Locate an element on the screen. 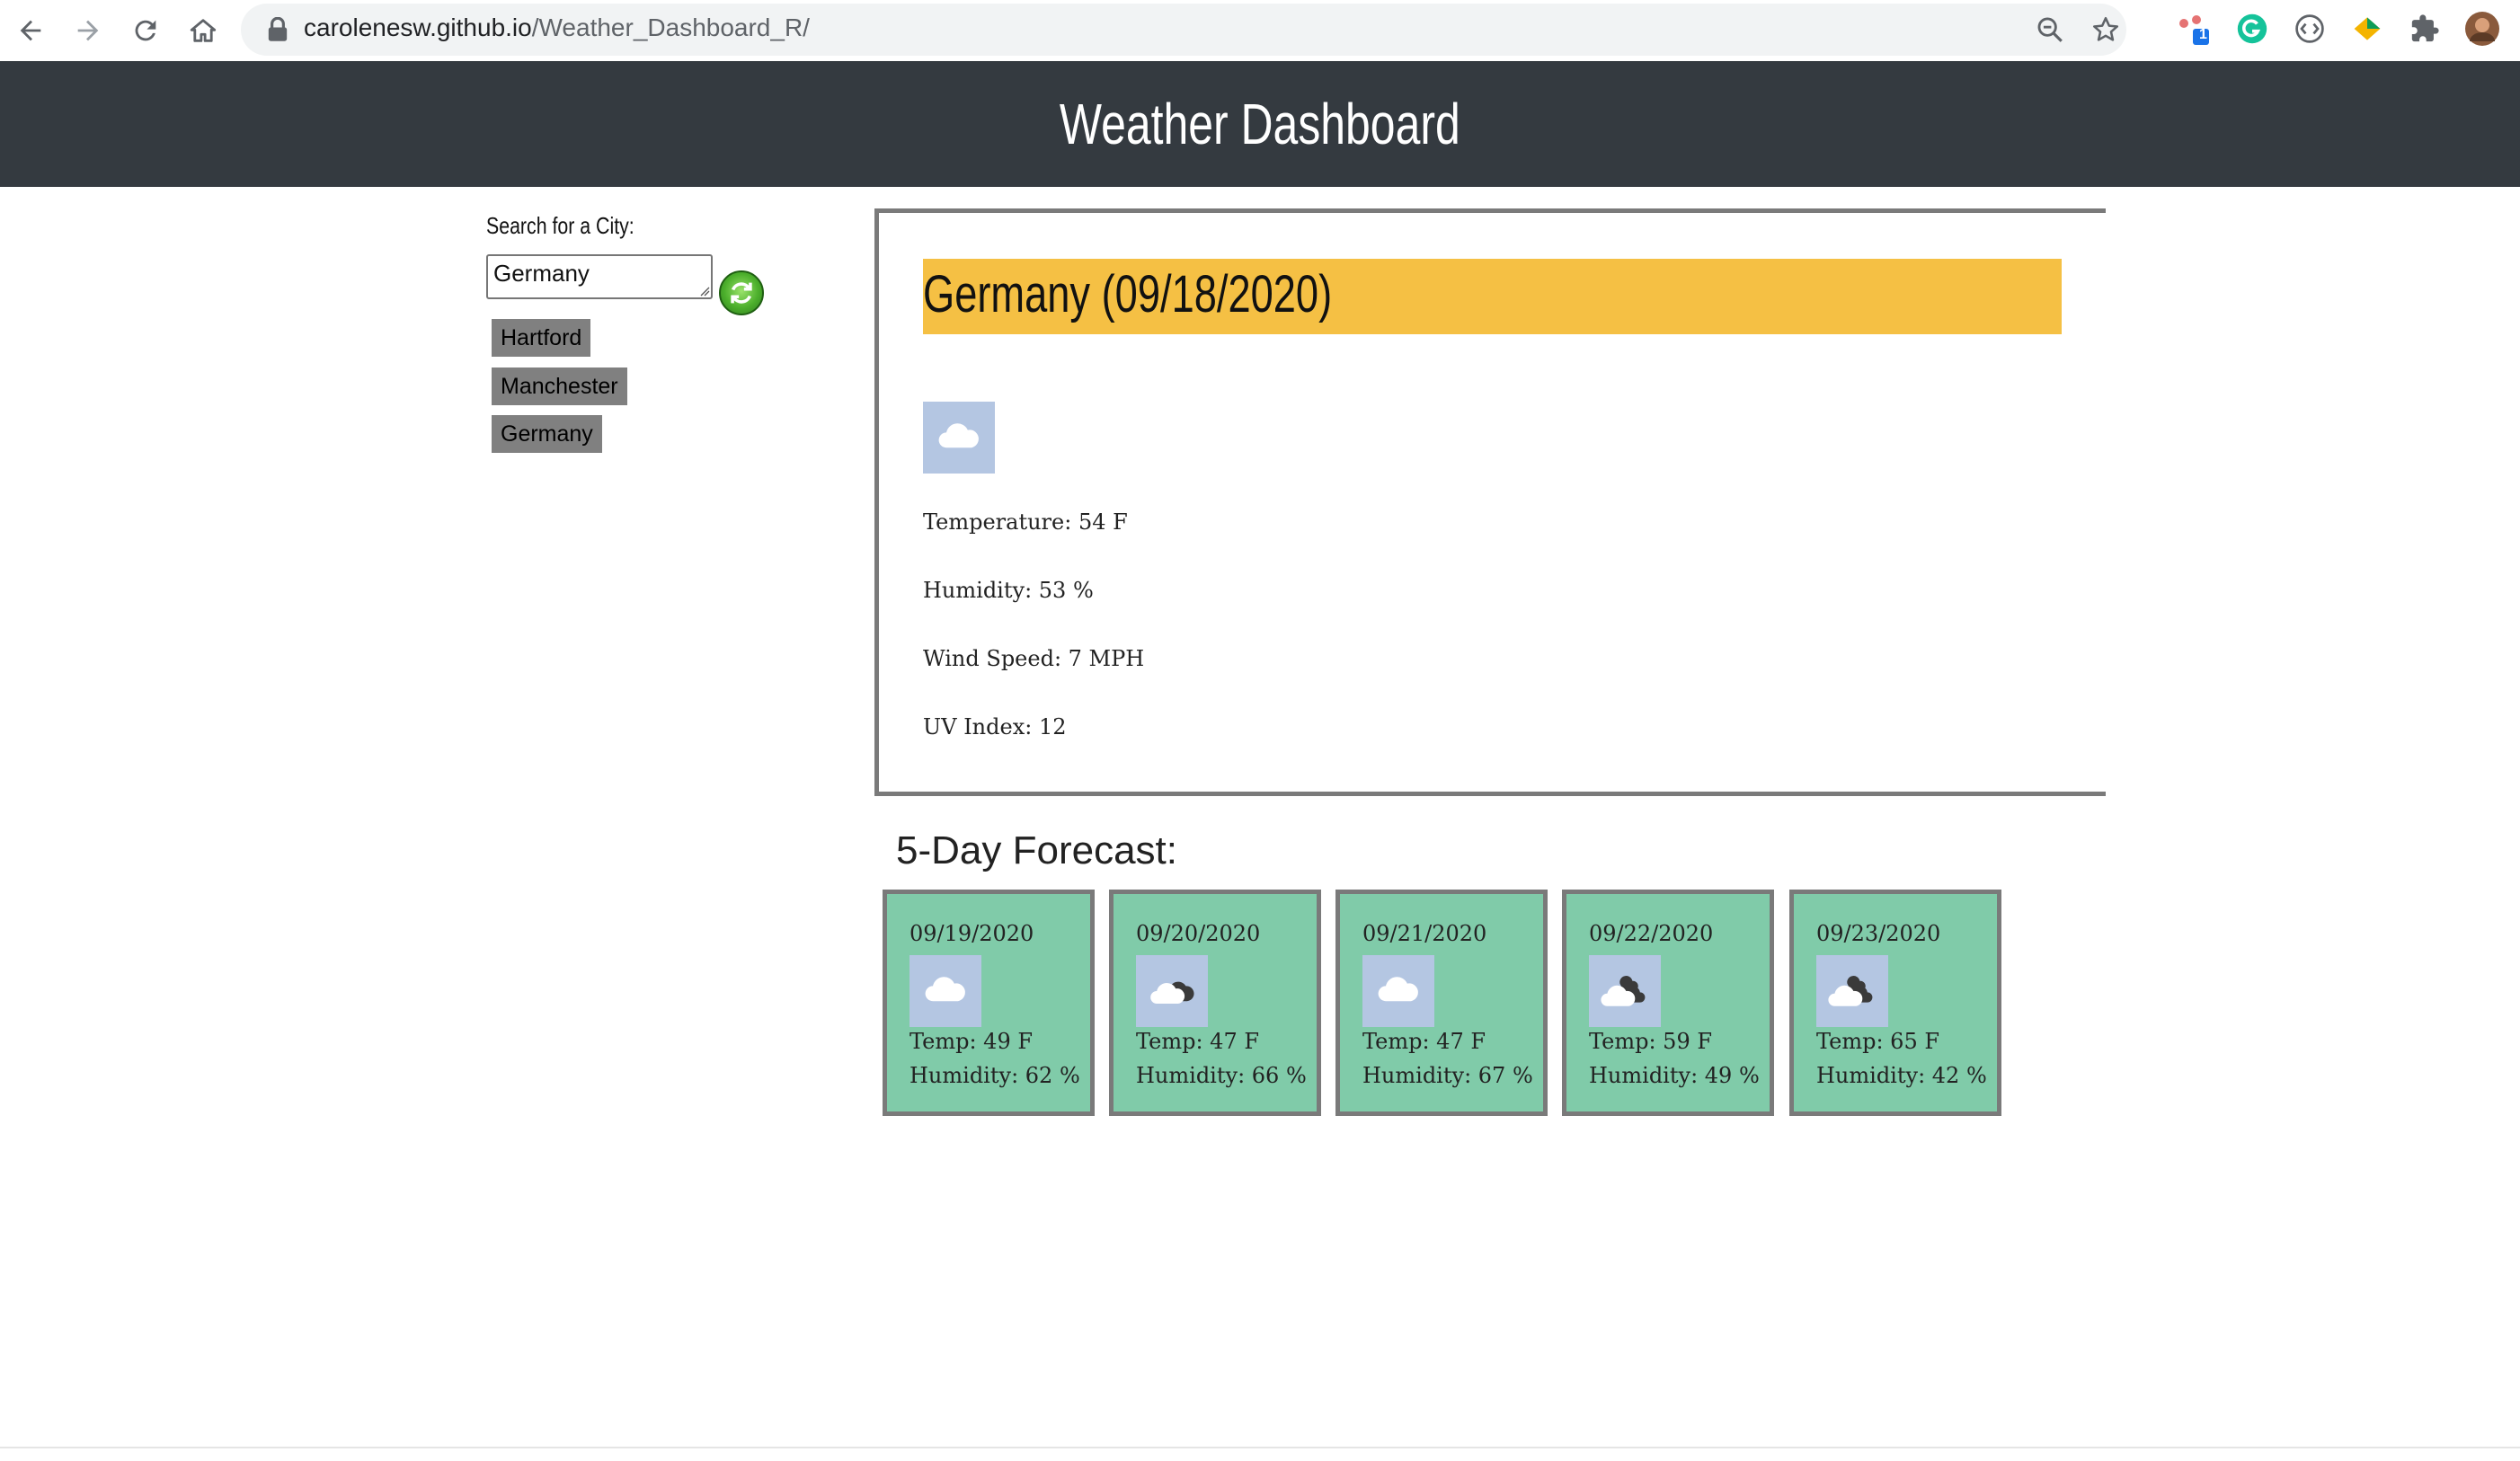 The height and width of the screenshot is (1461, 2520). forecast-humidity: Humidity: 67 % is located at coordinates (1447, 1075).